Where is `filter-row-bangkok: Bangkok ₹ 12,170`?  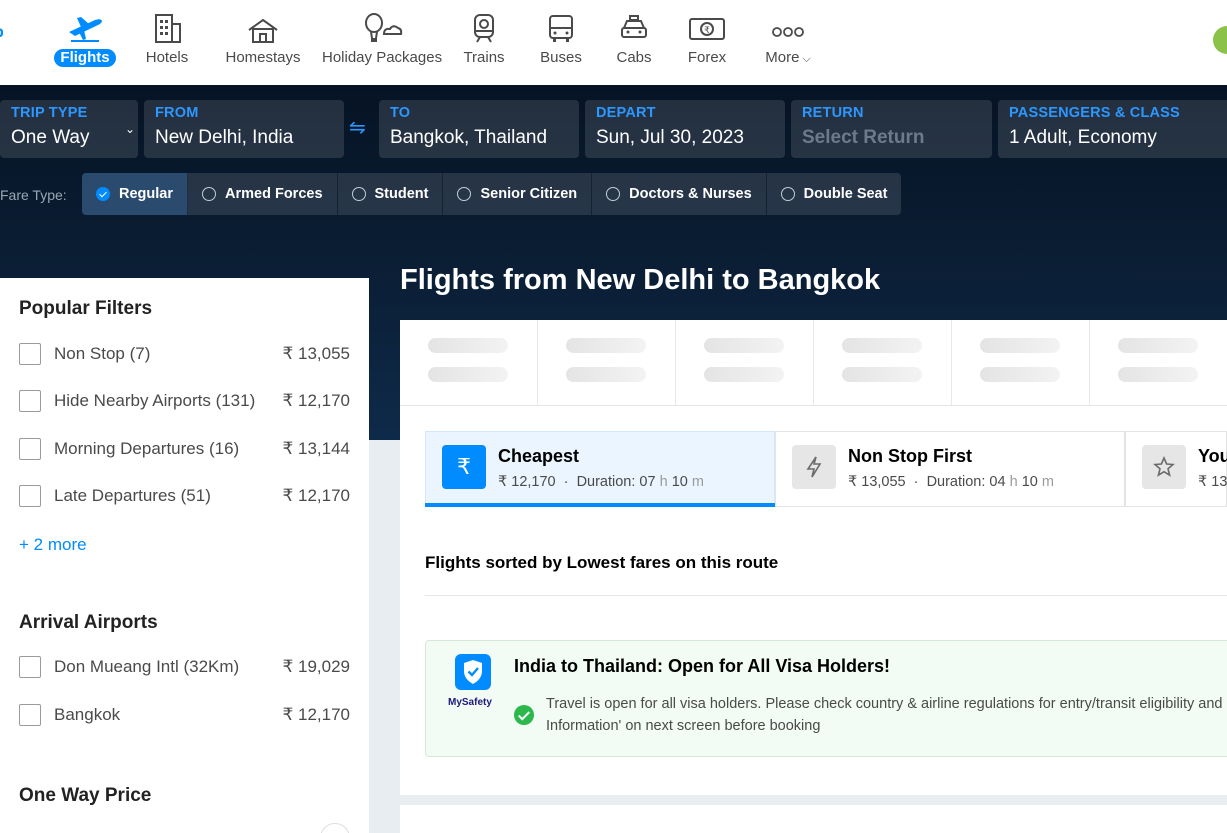 filter-row-bangkok: Bangkok ₹ 12,170 is located at coordinates (184, 715).